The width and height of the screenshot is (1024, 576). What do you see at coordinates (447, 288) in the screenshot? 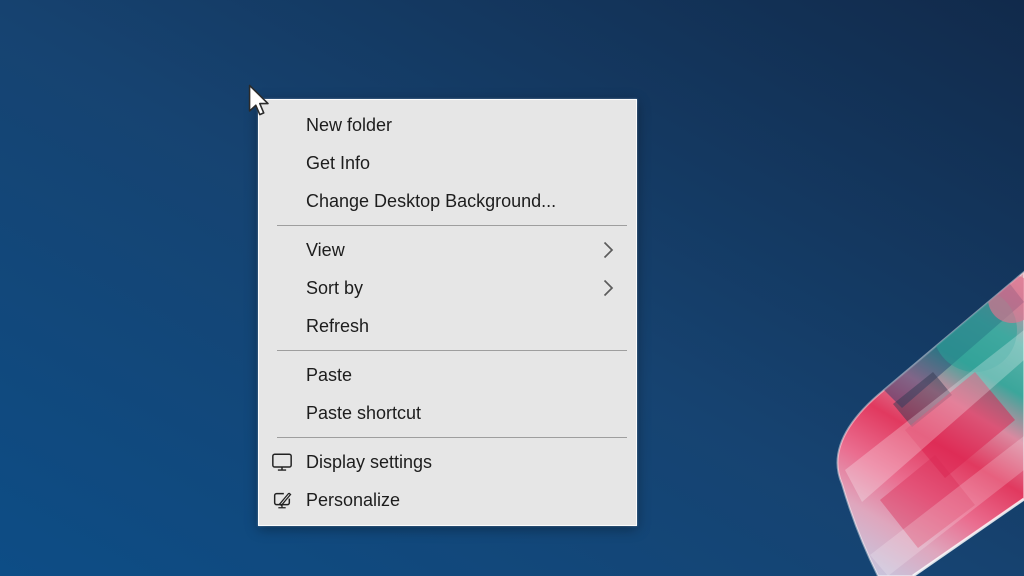
I see `menu-item-sort-by: Sort by` at bounding box center [447, 288].